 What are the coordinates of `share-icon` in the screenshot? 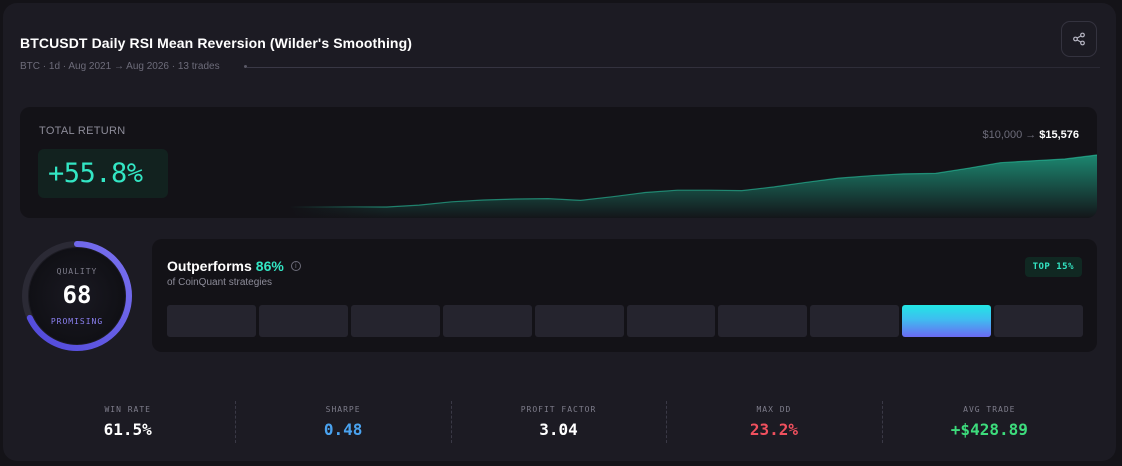 It's located at (1079, 39).